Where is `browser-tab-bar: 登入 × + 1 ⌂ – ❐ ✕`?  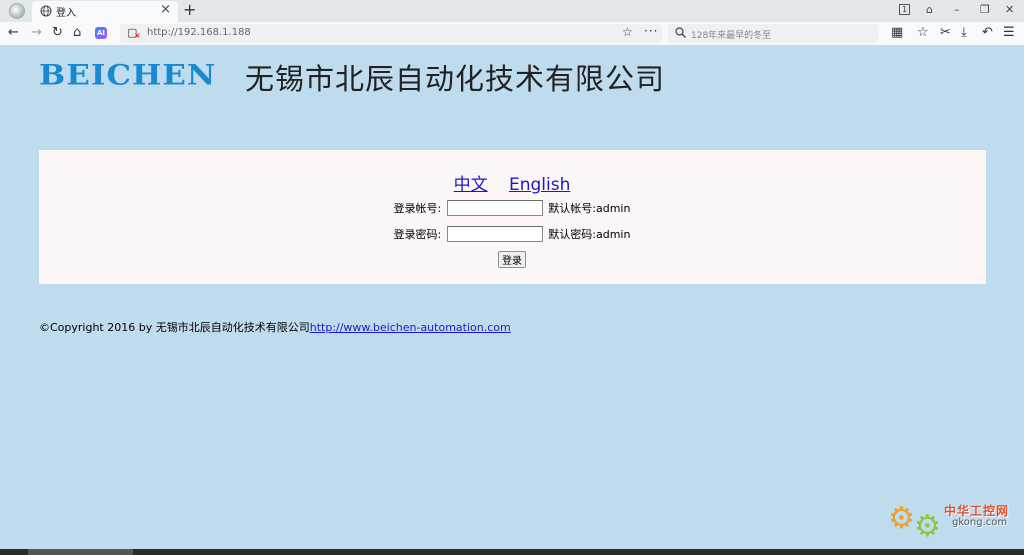 browser-tab-bar: 登入 × + 1 ⌂ – ❐ ✕ is located at coordinates (512, 11).